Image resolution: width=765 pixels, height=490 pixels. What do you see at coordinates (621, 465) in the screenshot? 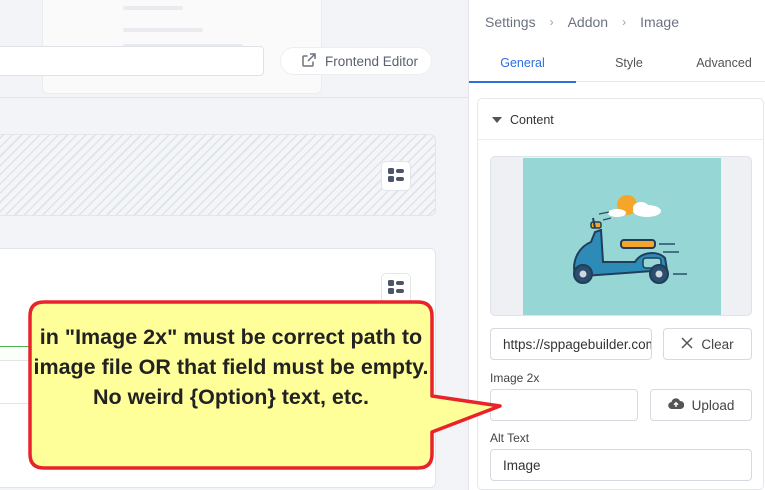
I see `alt-text-input: Image` at bounding box center [621, 465].